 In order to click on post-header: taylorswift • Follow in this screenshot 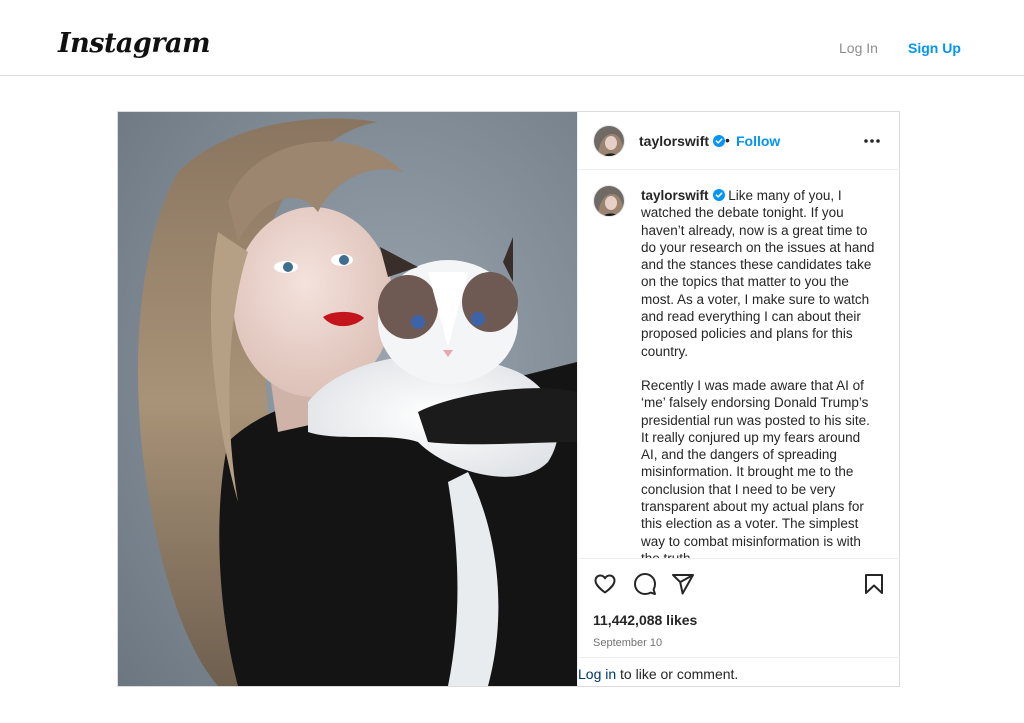, I will do `click(739, 141)`.